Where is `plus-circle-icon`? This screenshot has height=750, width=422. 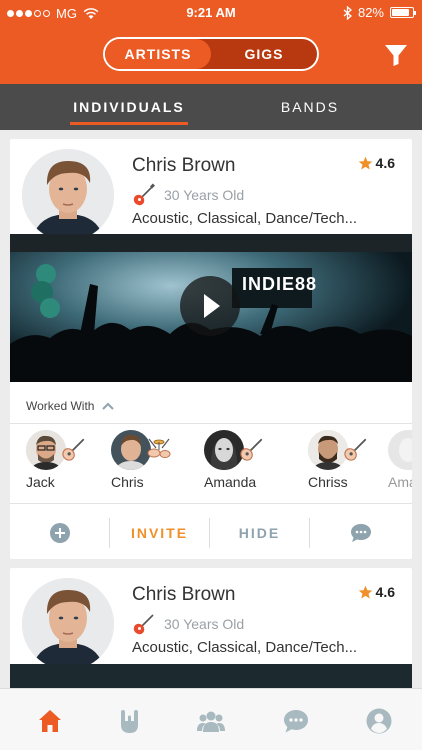 plus-circle-icon is located at coordinates (59, 533).